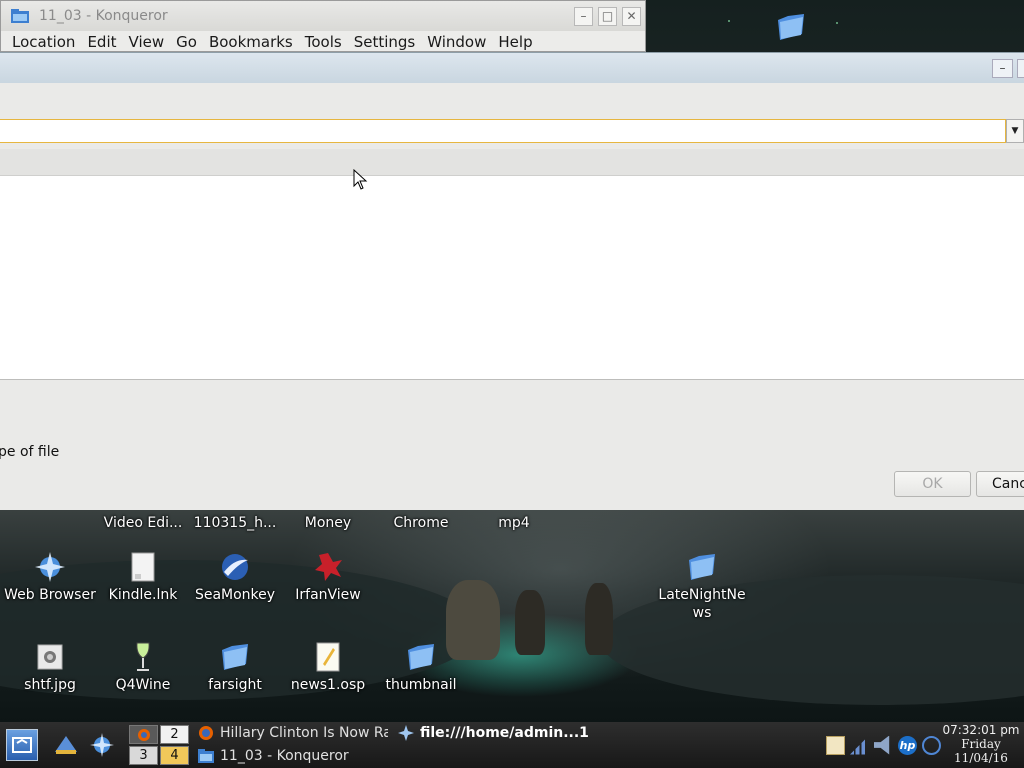 This screenshot has height=768, width=1024. Describe the element at coordinates (235, 685) in the screenshot. I see `desktop-icon-label: farsight` at that location.